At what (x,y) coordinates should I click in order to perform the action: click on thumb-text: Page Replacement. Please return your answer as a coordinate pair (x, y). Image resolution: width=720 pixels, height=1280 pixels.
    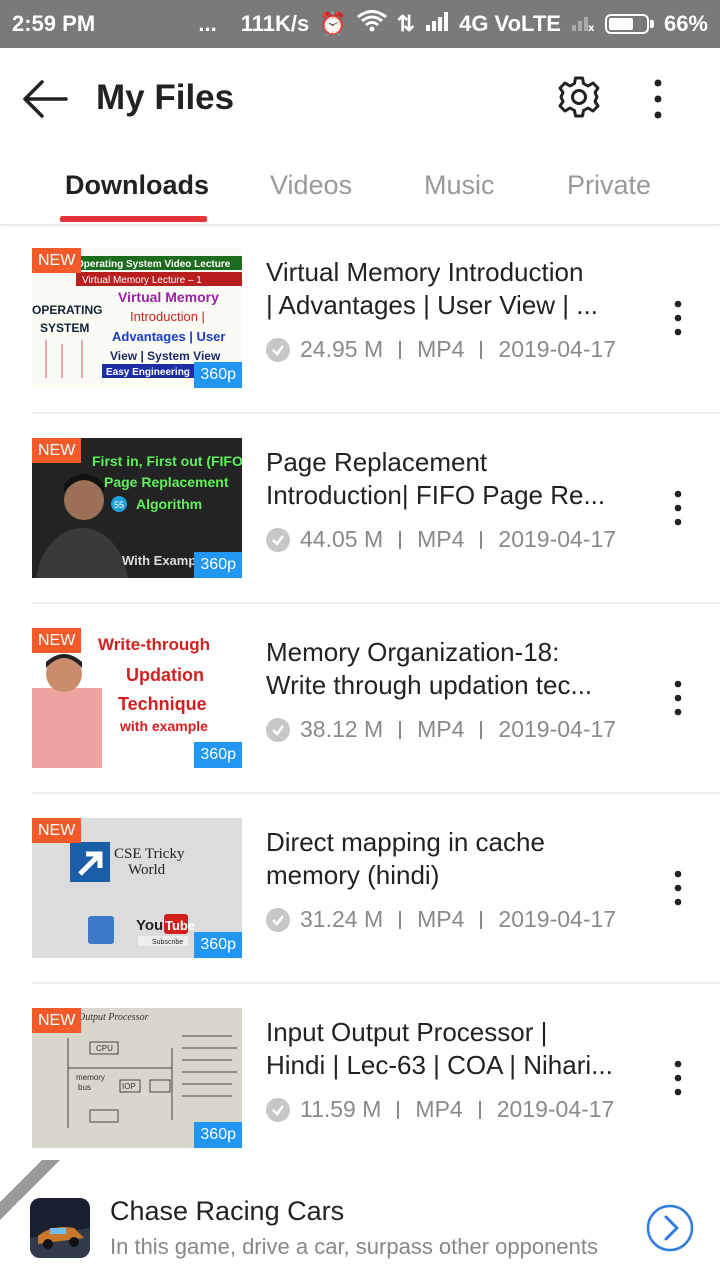
    Looking at the image, I should click on (166, 482).